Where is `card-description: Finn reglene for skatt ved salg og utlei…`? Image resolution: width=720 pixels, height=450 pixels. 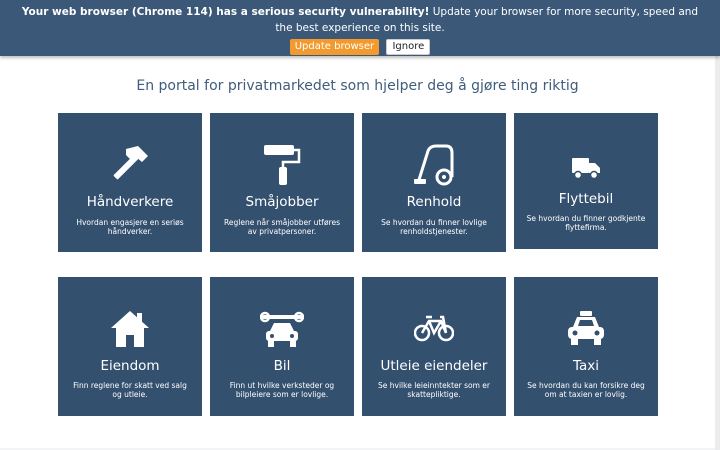 card-description: Finn reglene for skatt ved salg og utlei… is located at coordinates (130, 390).